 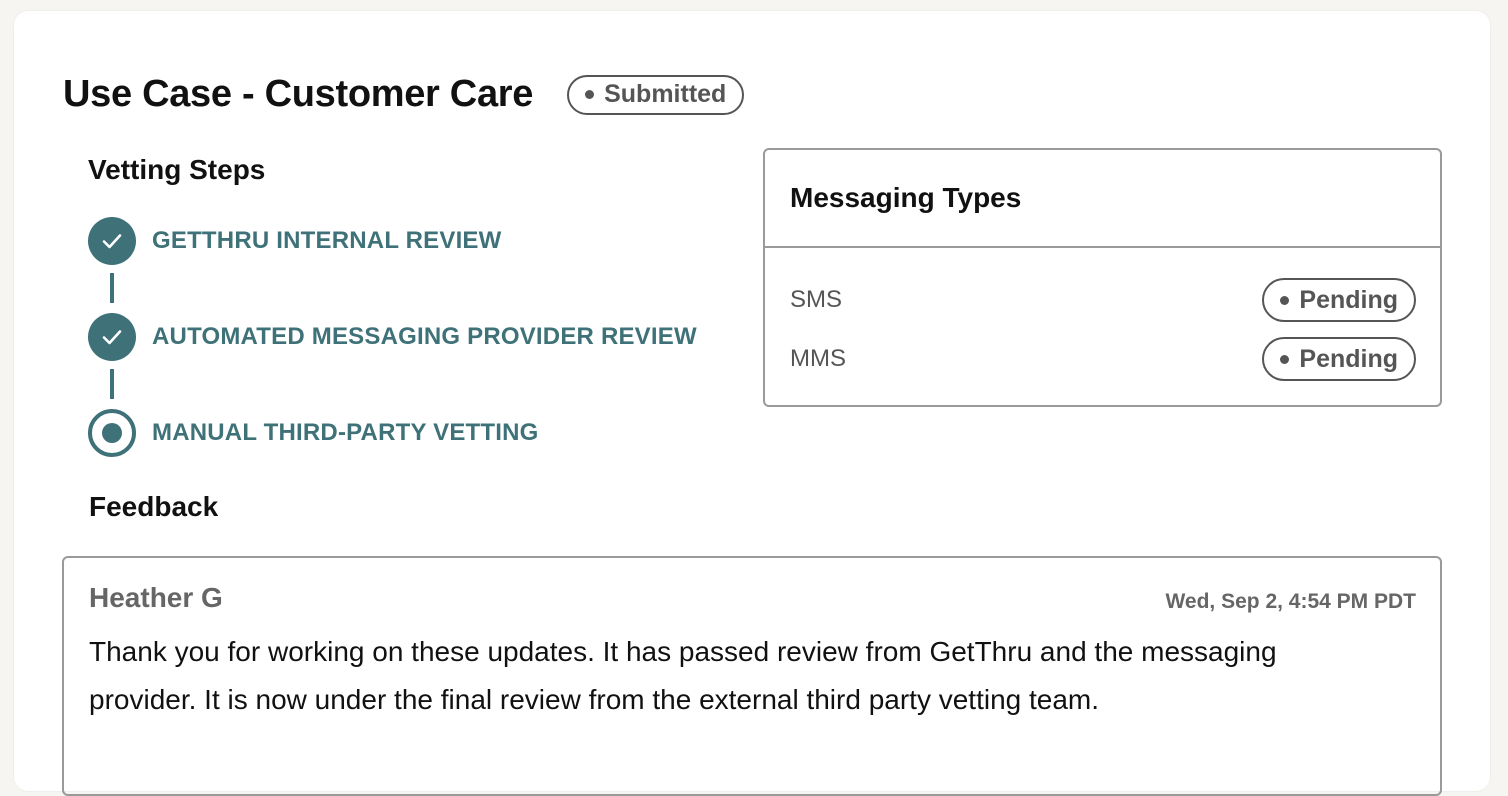 What do you see at coordinates (154, 506) in the screenshot?
I see `feedback-heading: Feedback` at bounding box center [154, 506].